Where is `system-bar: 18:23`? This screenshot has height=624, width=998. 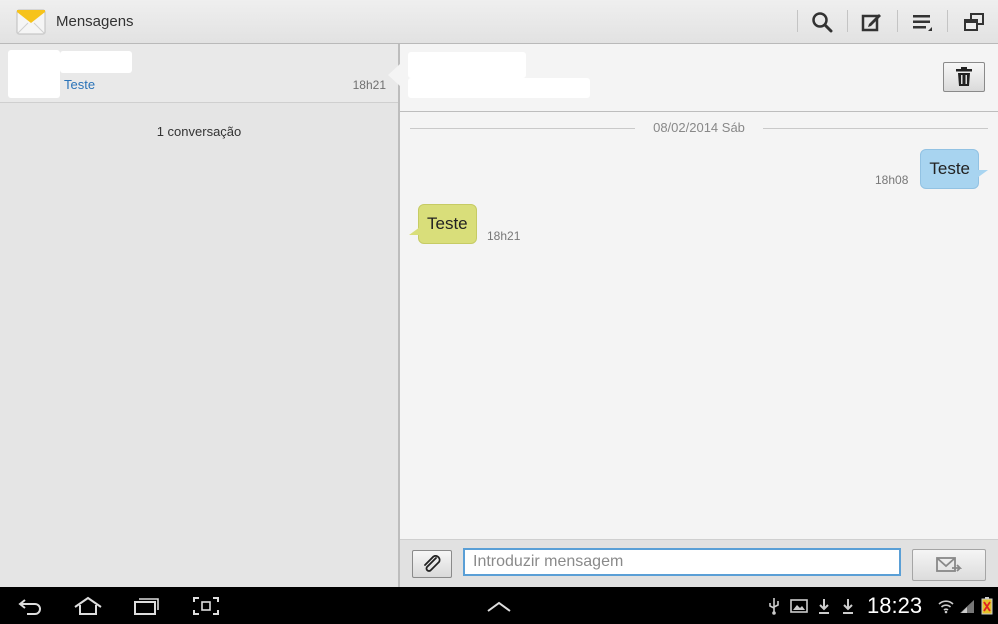 system-bar: 18:23 is located at coordinates (499, 605).